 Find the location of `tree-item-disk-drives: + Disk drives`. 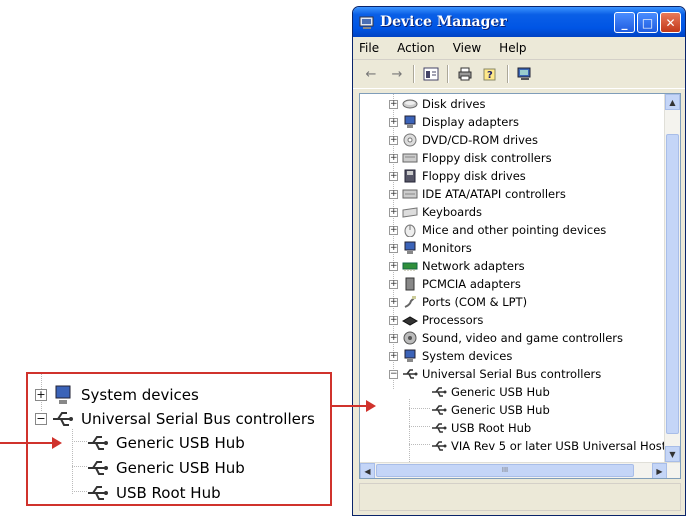

tree-item-disk-drives: + Disk drives is located at coordinates (437, 104).